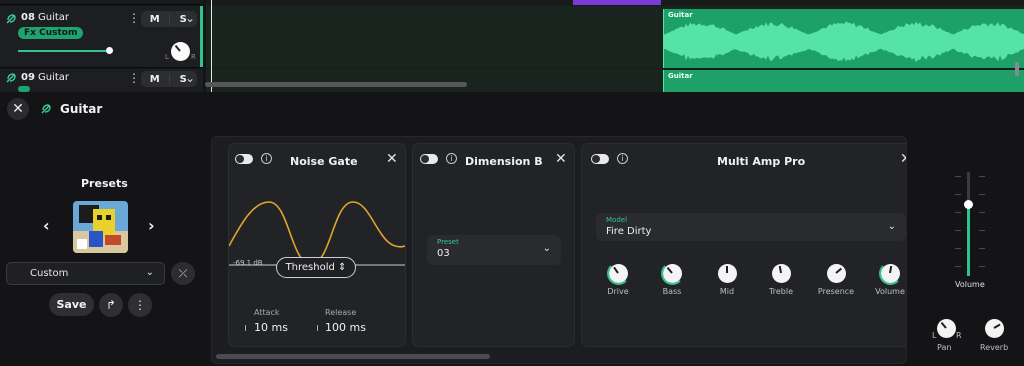 The image size is (1024, 366). I want to click on volume-fader-ticks, so click(970, 224).